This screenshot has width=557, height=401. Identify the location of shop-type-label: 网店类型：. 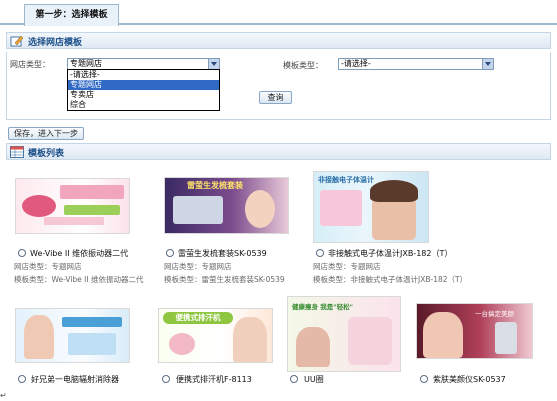
(30, 64).